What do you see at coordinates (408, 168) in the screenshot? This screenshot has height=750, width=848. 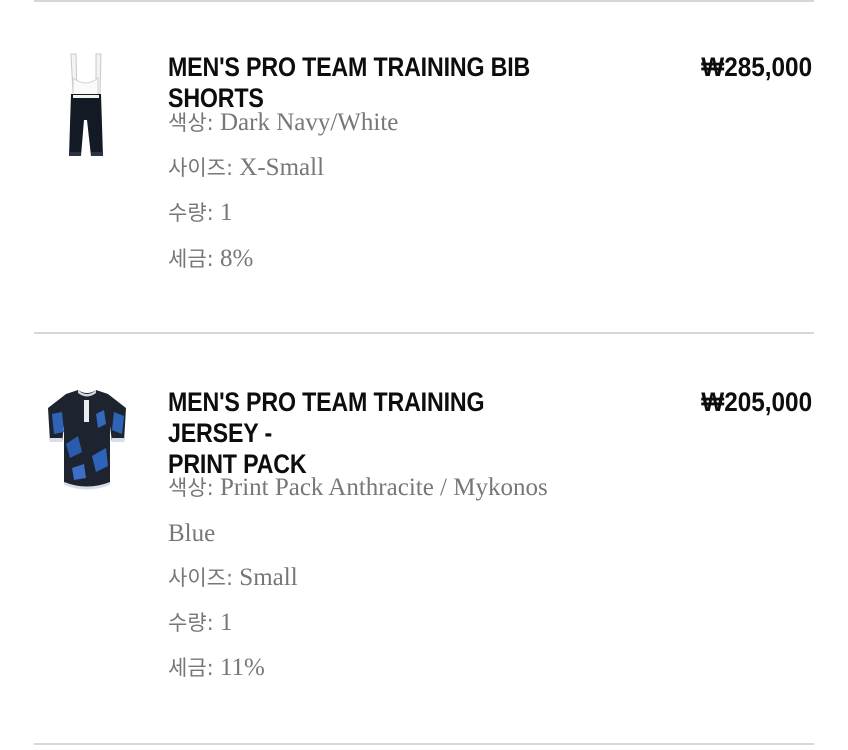 I see `attribute-size: 사이즈: X-Small` at bounding box center [408, 168].